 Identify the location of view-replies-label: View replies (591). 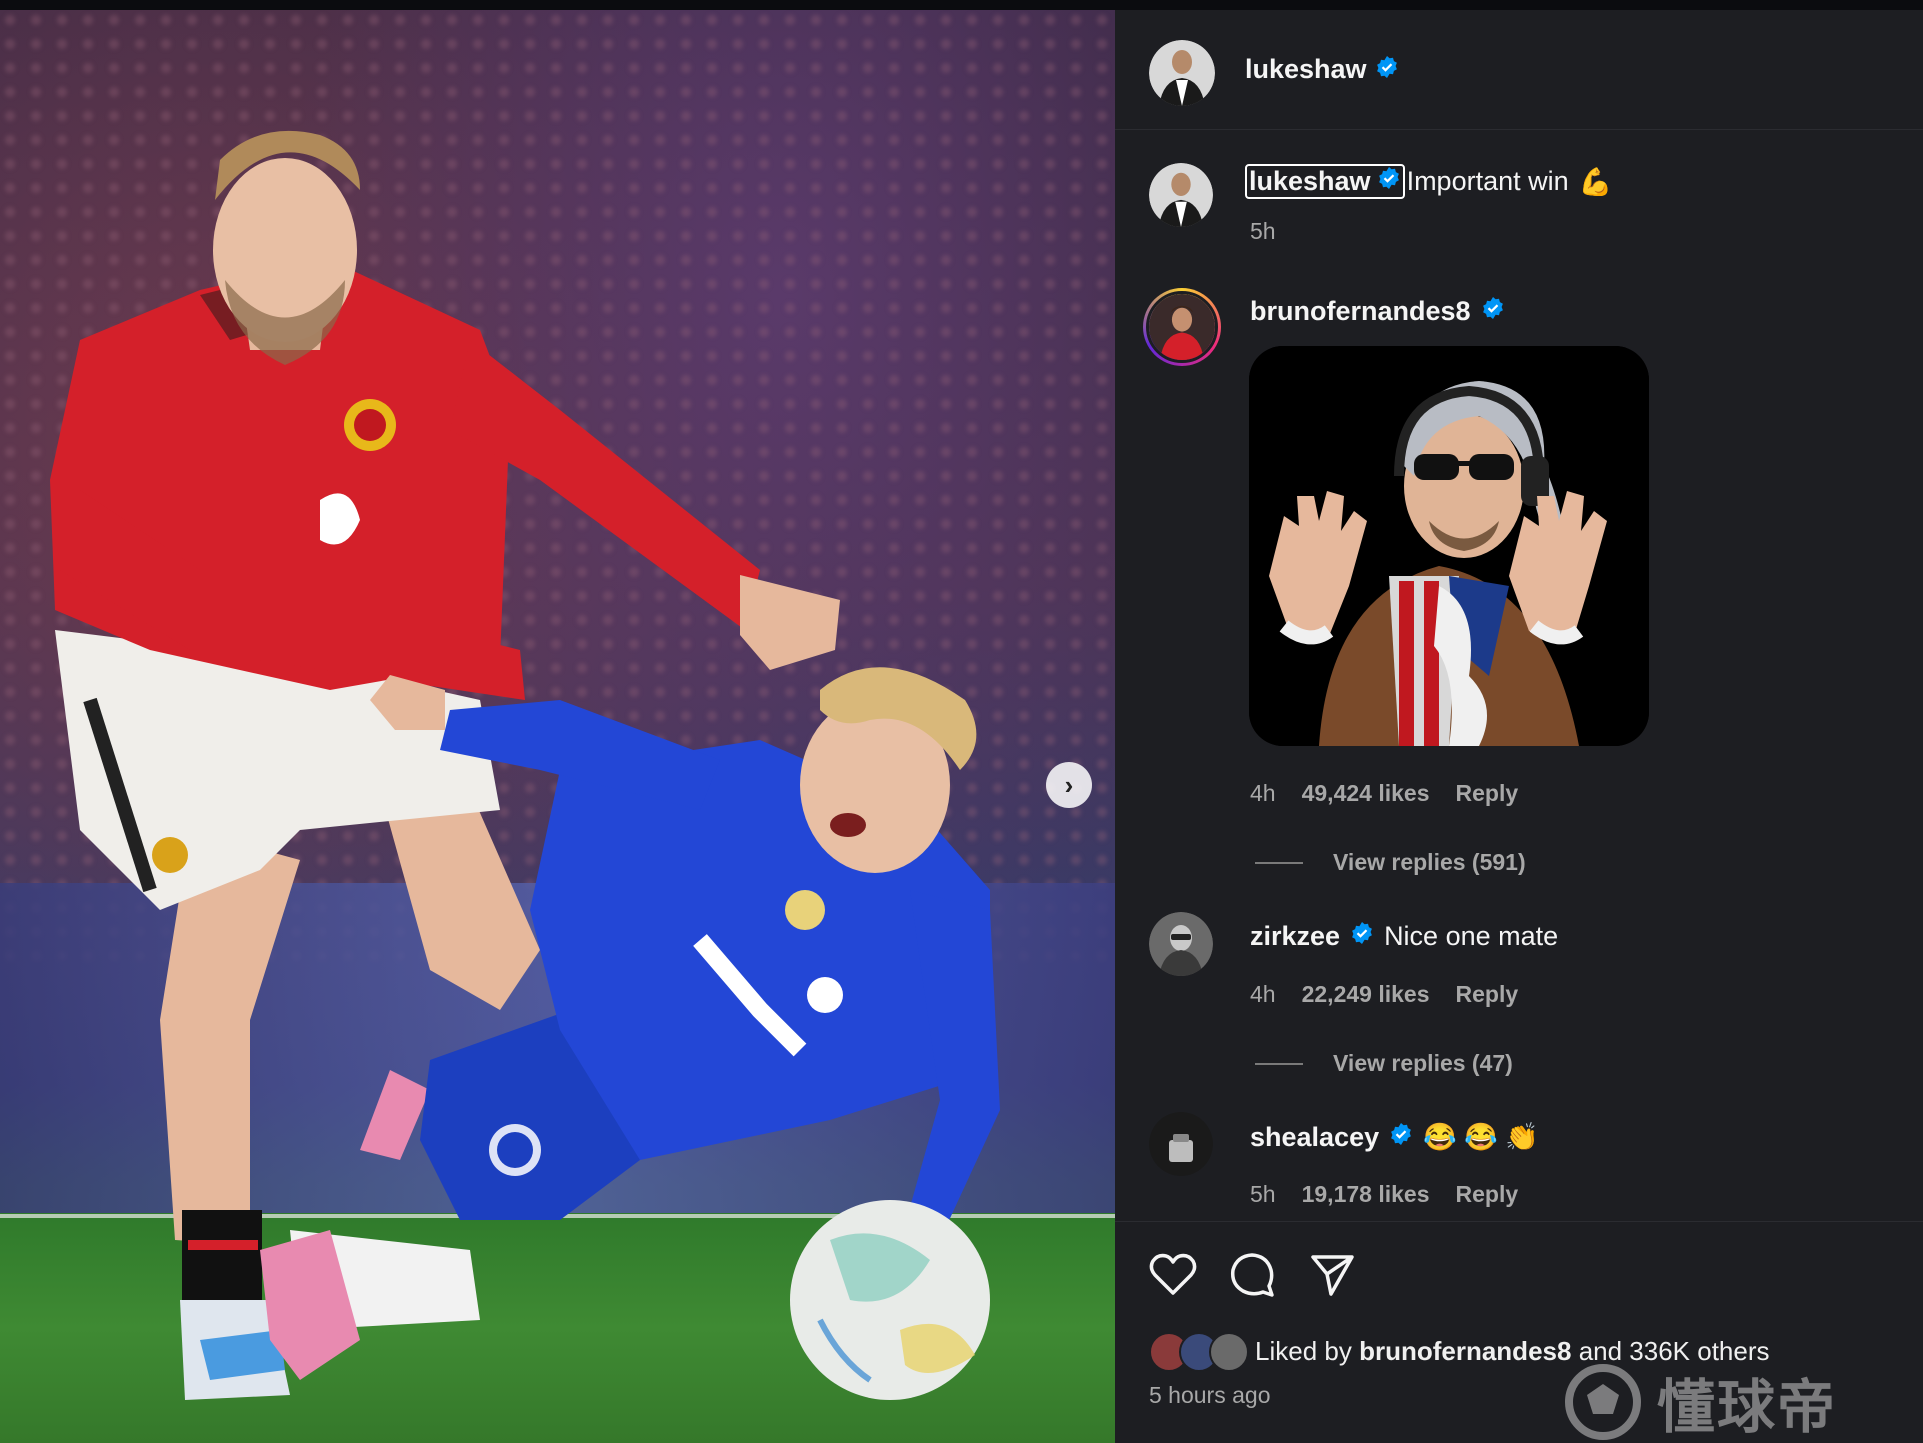
(1429, 862).